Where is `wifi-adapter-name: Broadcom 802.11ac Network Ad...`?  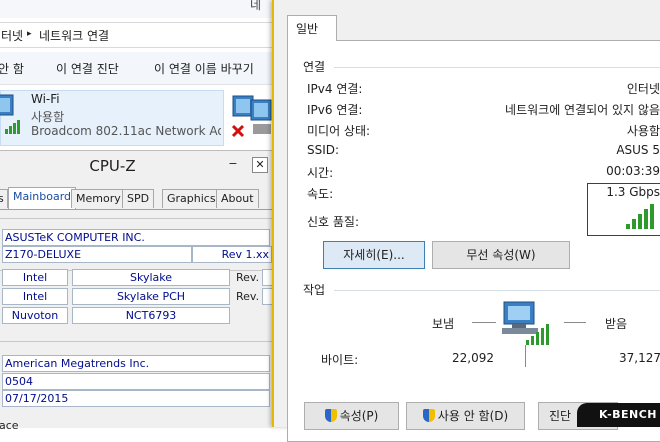 wifi-adapter-name: Broadcom 802.11ac Network Ad... is located at coordinates (126, 131).